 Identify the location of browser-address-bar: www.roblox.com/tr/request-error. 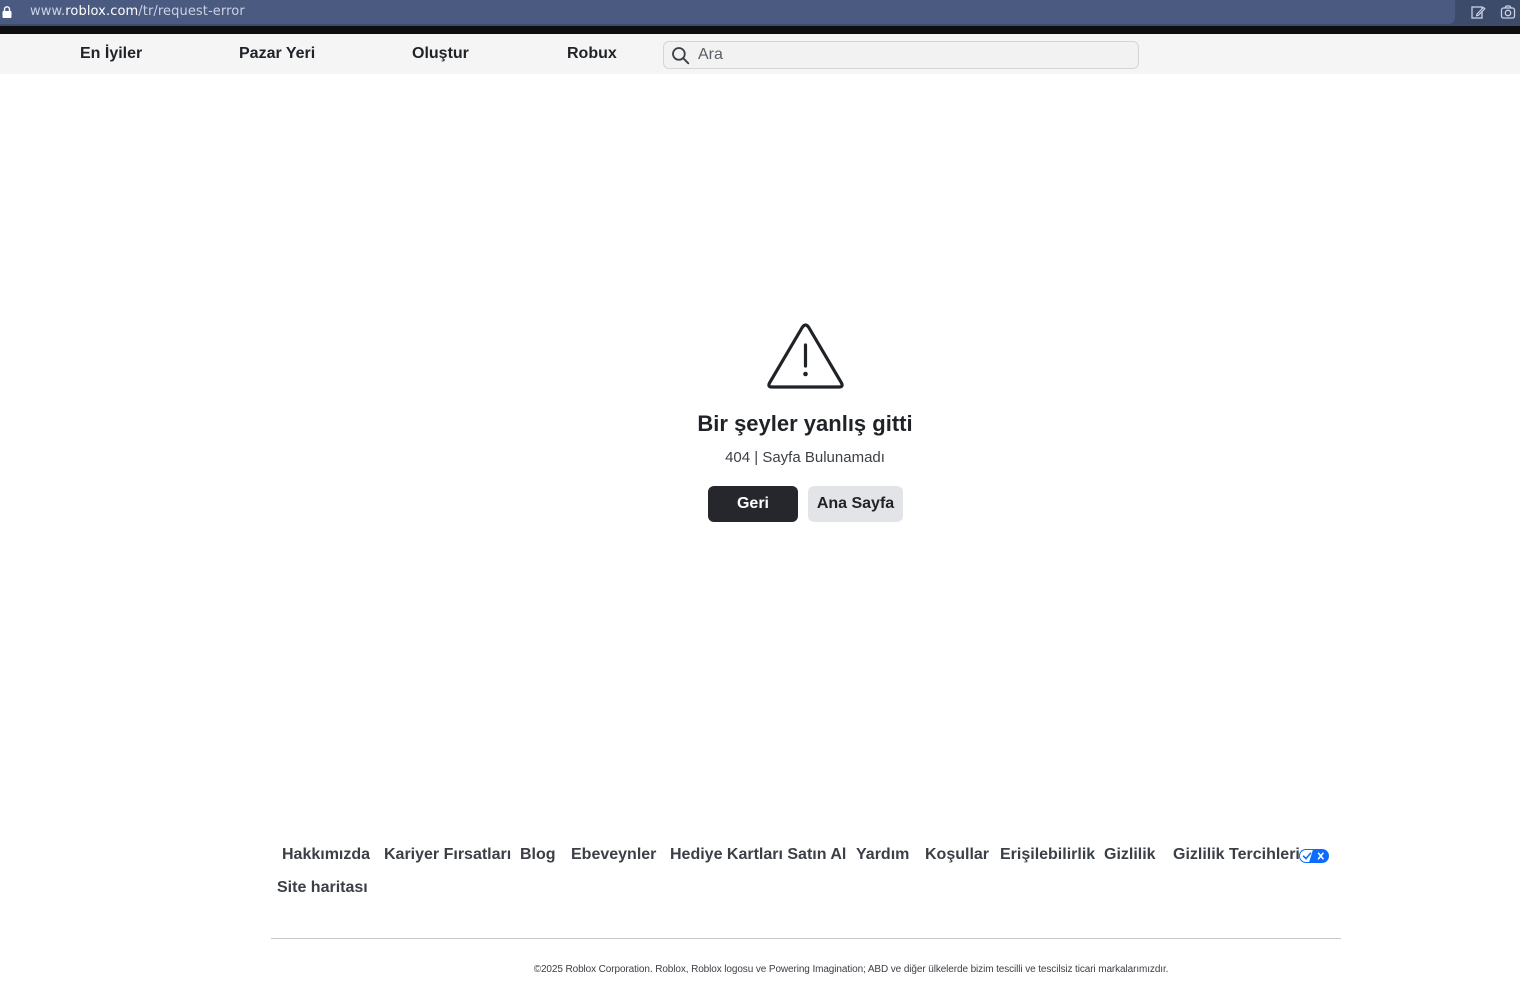
(760, 13).